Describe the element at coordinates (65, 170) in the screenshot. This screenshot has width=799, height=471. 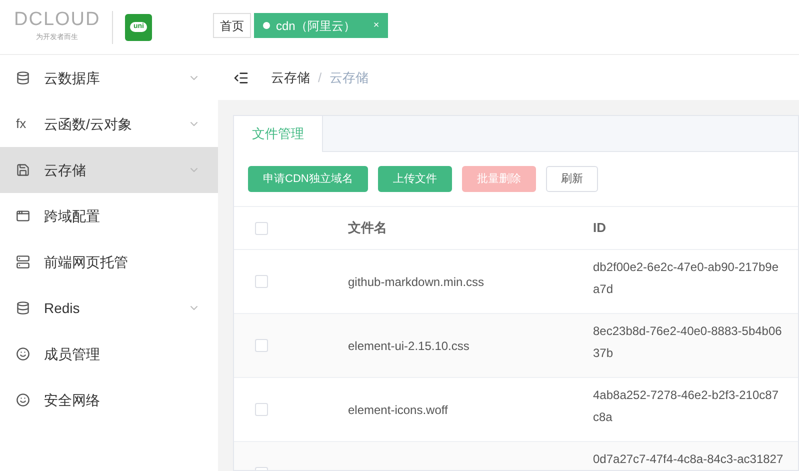
I see `sidebar-label: 云存储` at that location.